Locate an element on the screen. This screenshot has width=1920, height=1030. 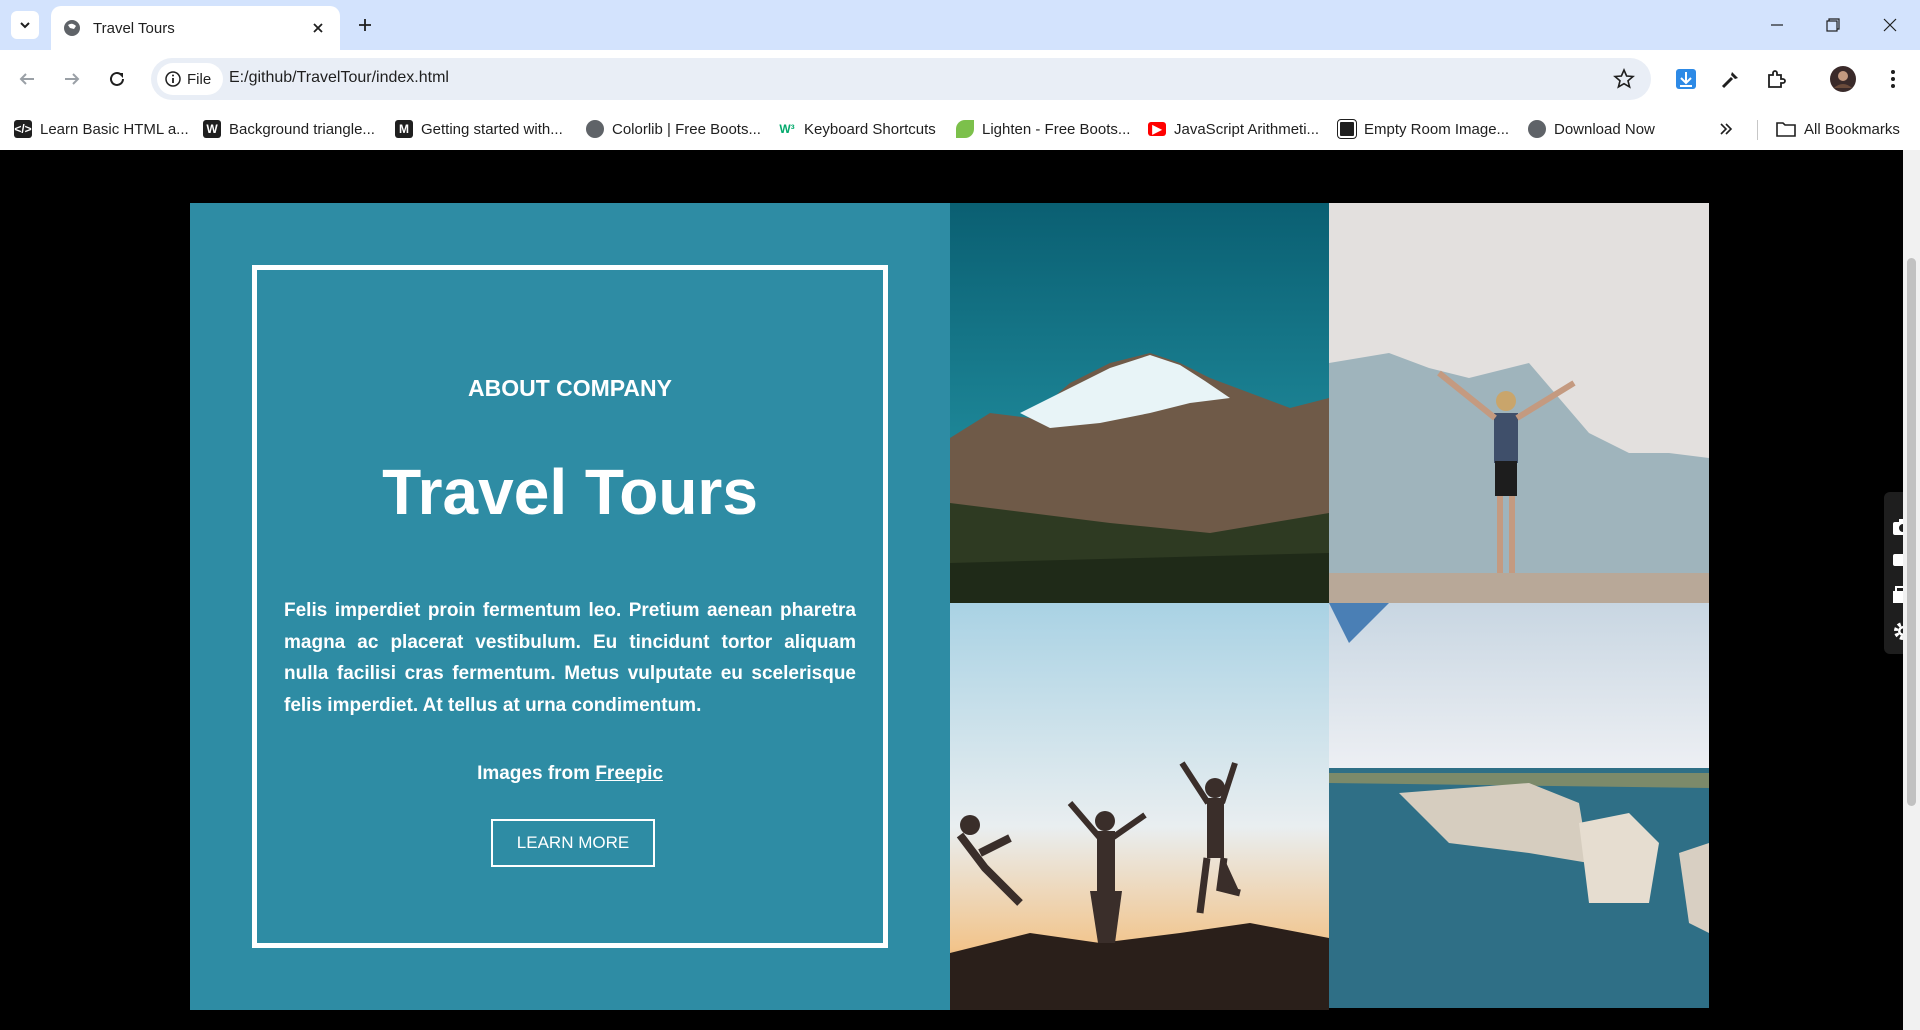
all-bookmarks-label: All Bookmarks is located at coordinates (1852, 129).